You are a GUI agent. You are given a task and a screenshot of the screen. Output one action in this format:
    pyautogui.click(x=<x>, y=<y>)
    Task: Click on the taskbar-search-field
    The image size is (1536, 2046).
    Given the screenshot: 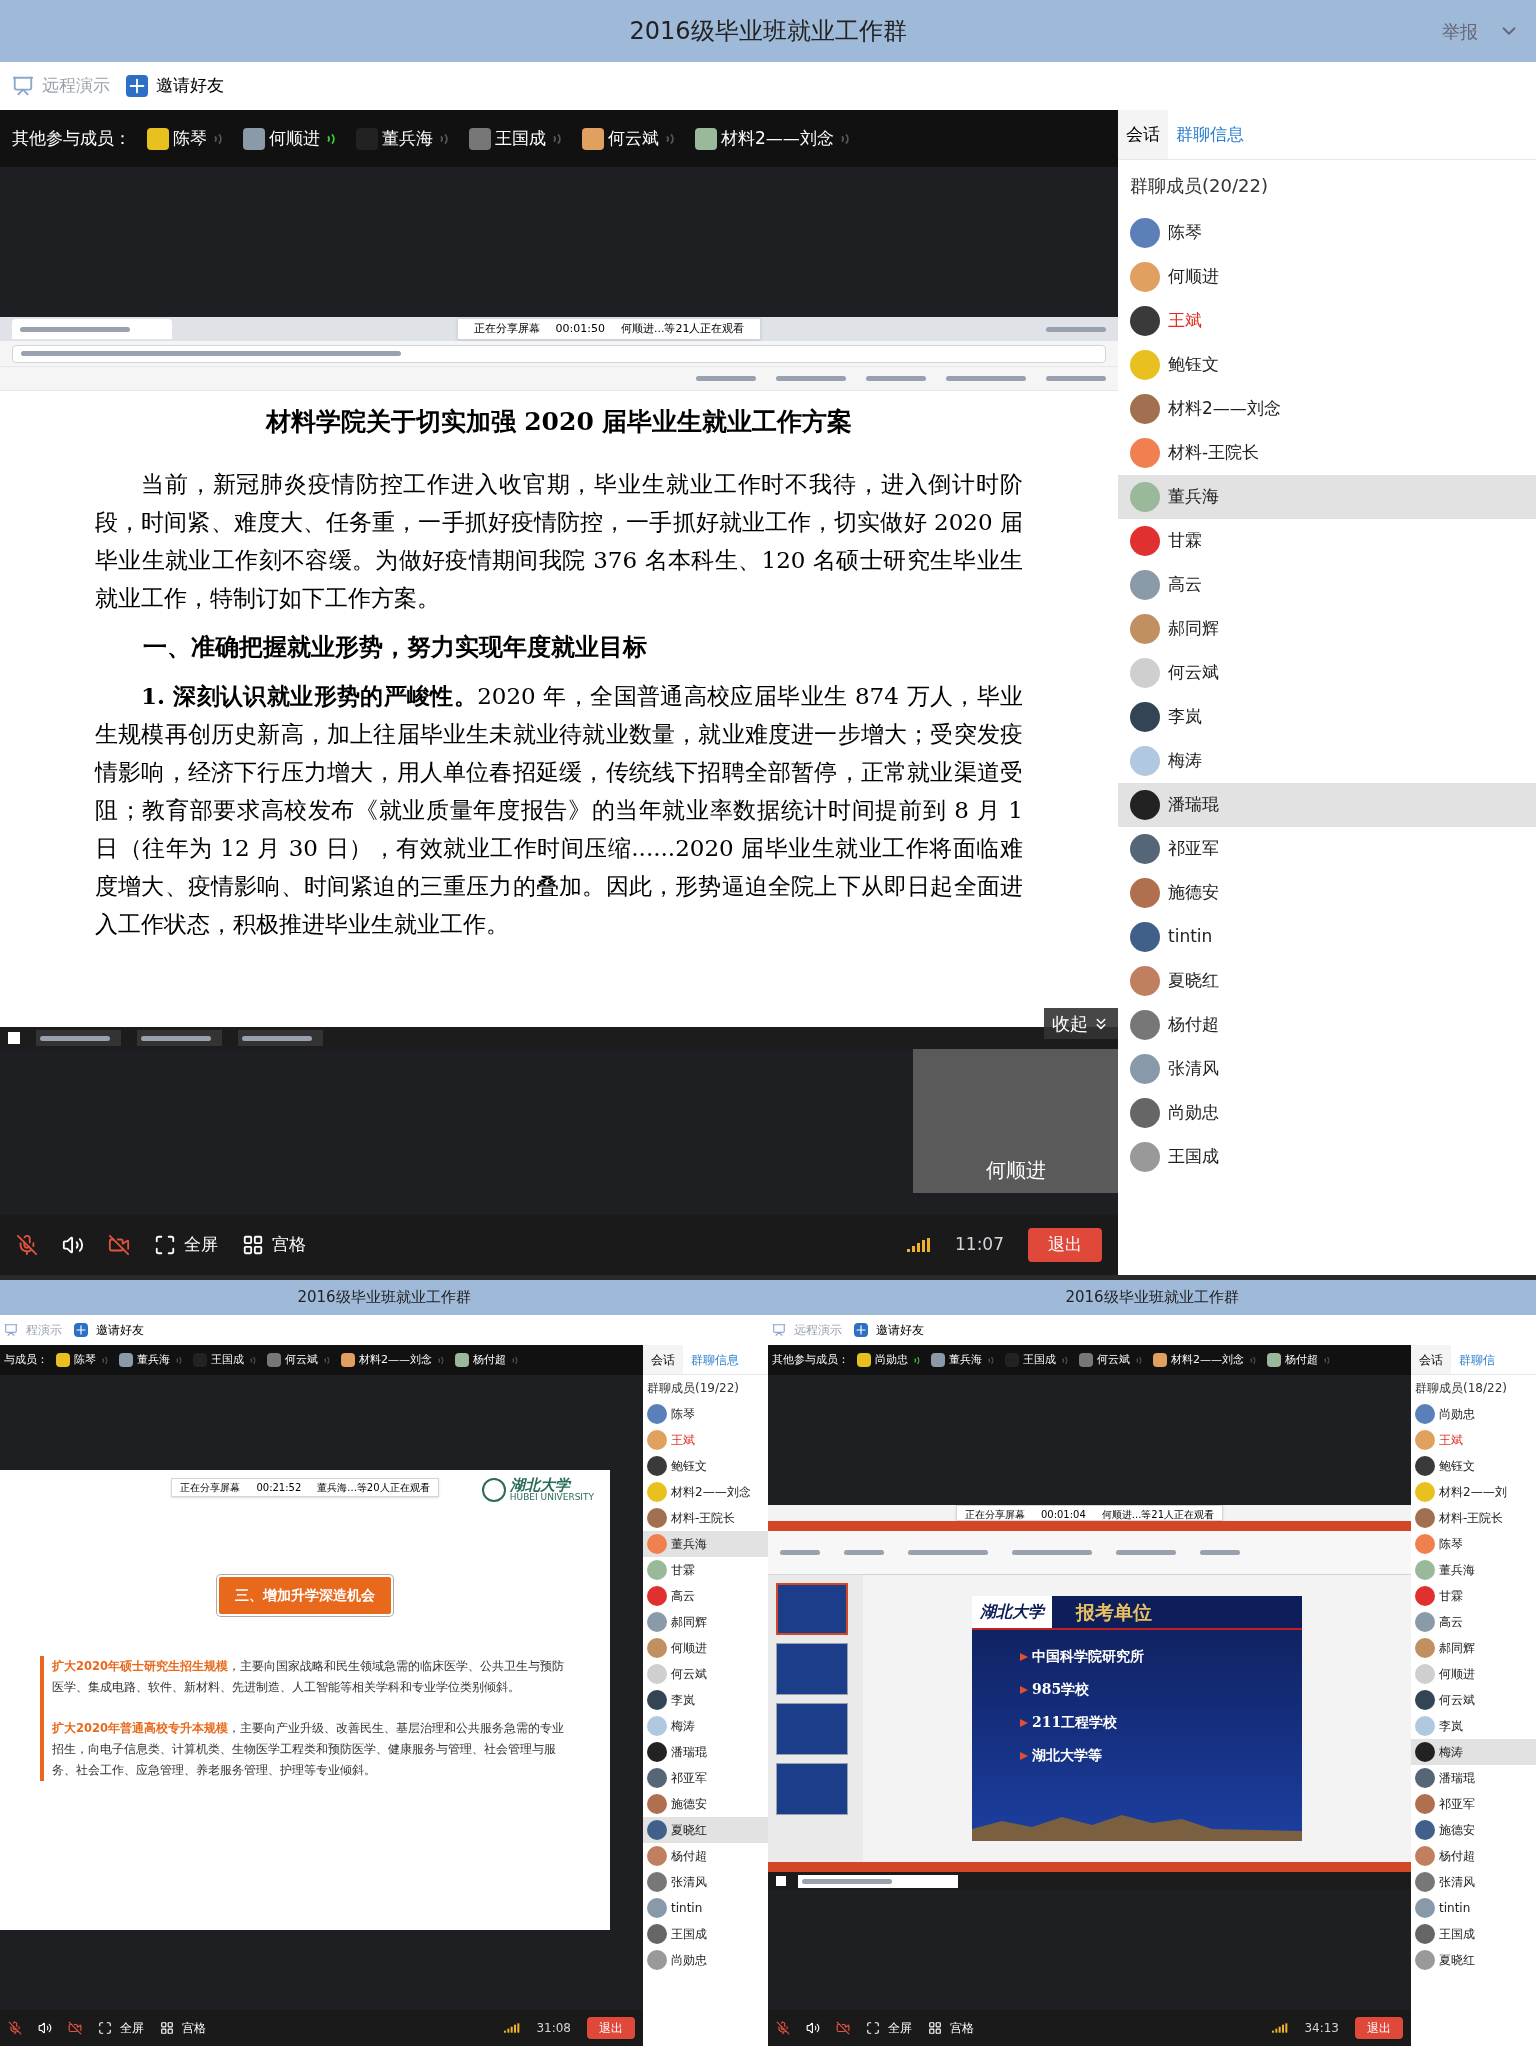 What is the action you would take?
    pyautogui.click(x=878, y=1881)
    